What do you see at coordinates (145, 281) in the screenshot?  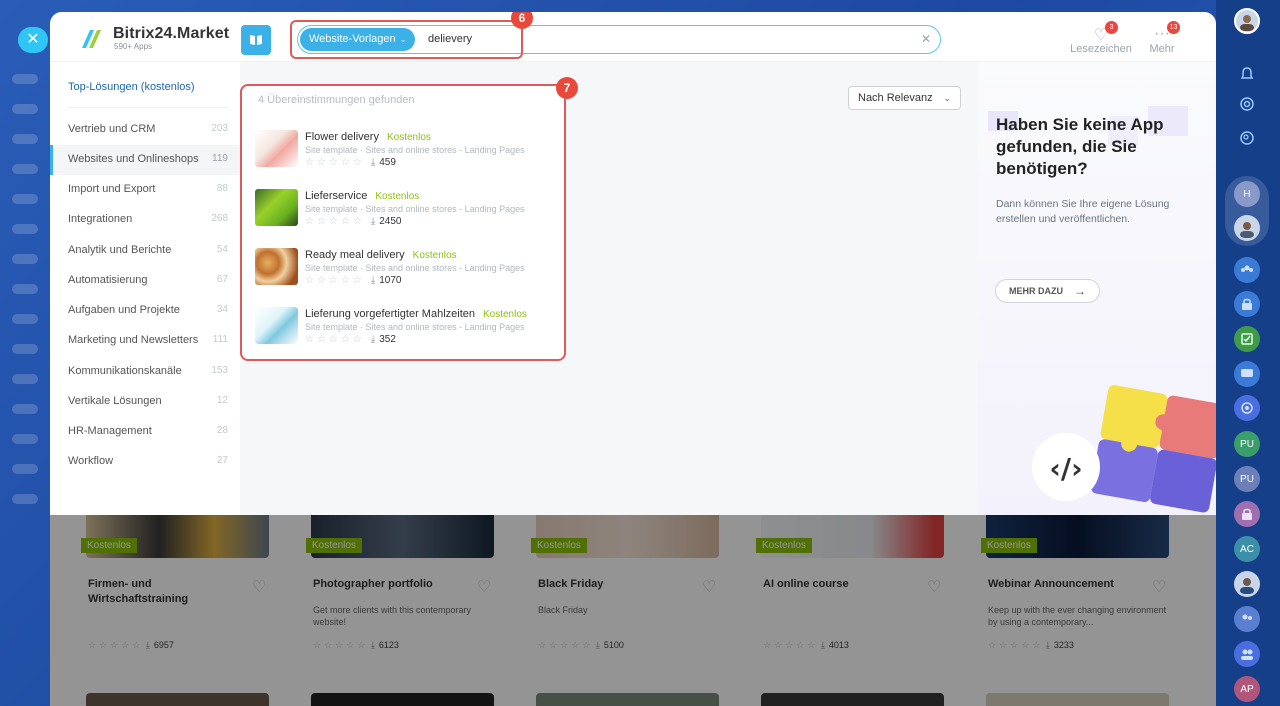 I see `nav-item: Automatisierung 67` at bounding box center [145, 281].